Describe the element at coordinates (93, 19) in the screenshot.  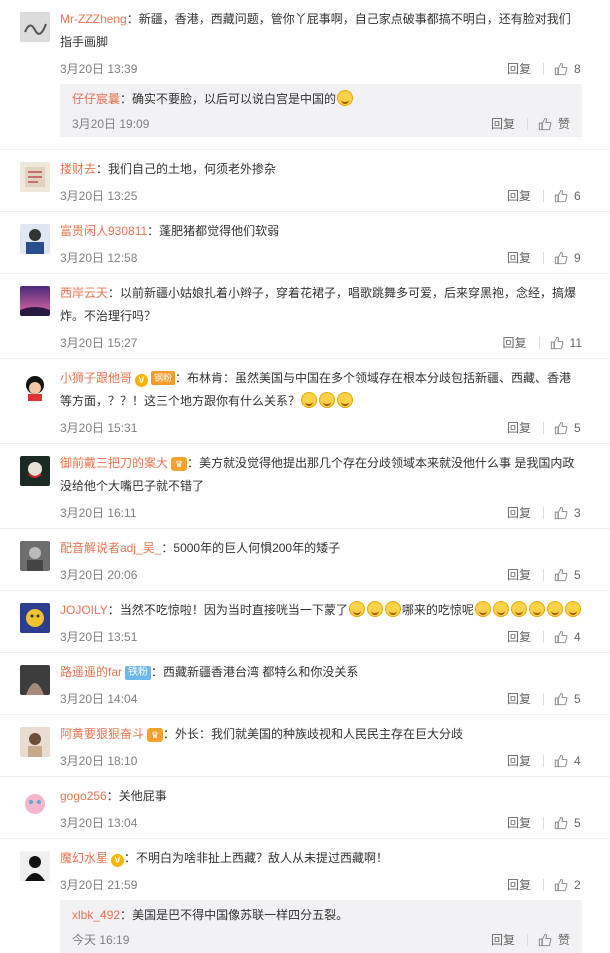
I see `username-link: Mr-ZZZheng` at that location.